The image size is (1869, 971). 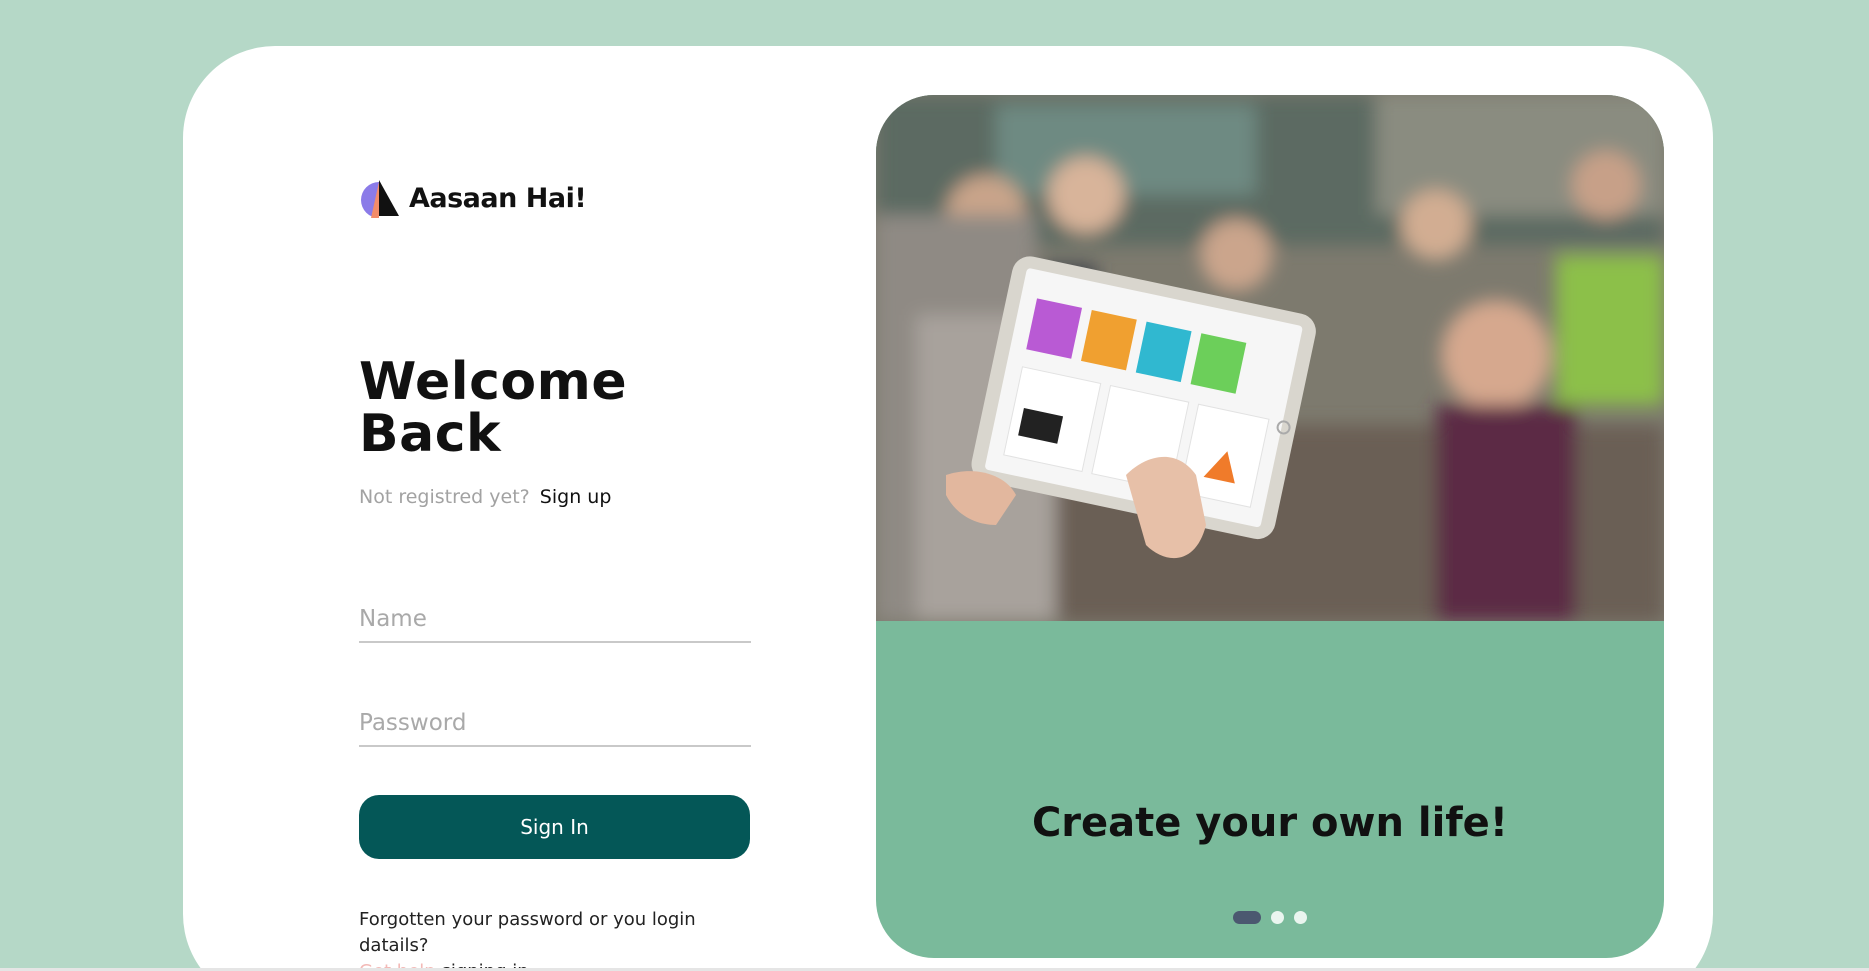 What do you see at coordinates (576, 497) in the screenshot?
I see `signup-link: Sign up` at bounding box center [576, 497].